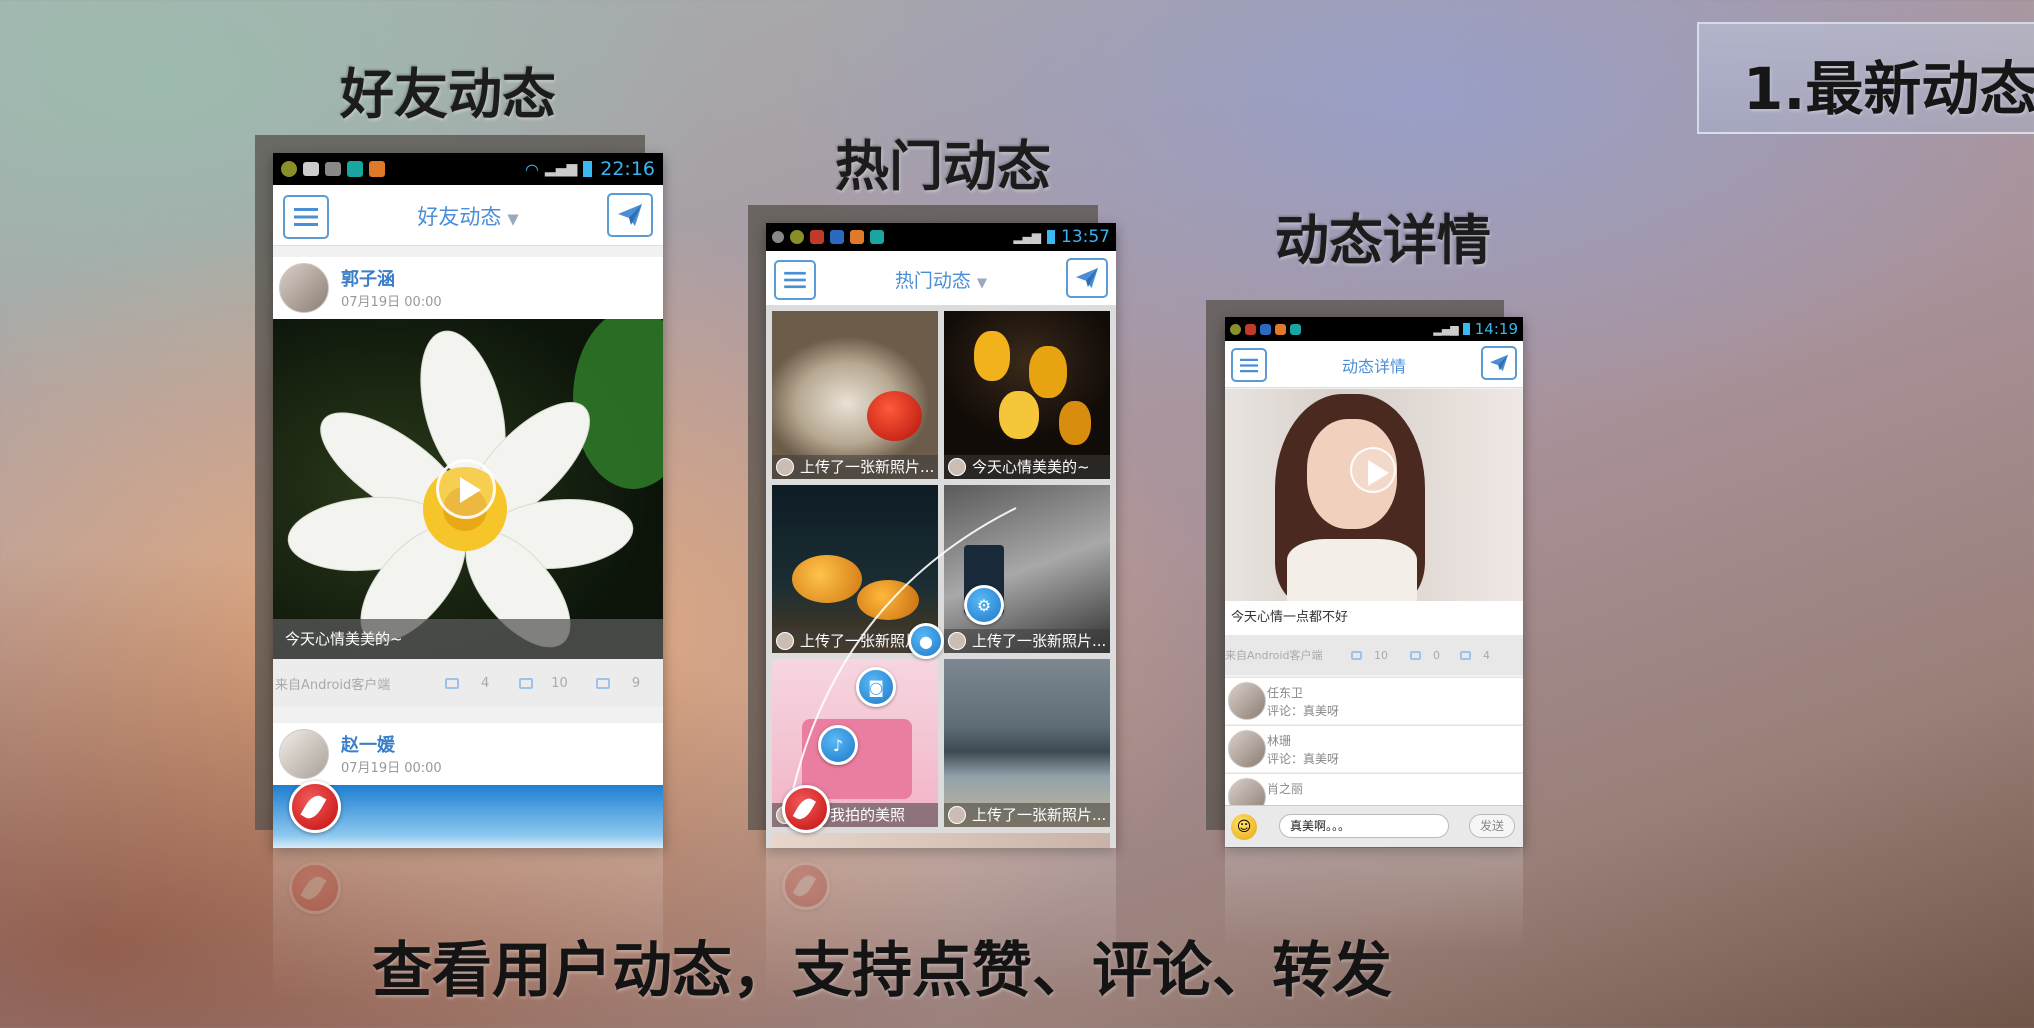  I want to click on status-icons: ◠ ▂▄▆, so click(437, 169).